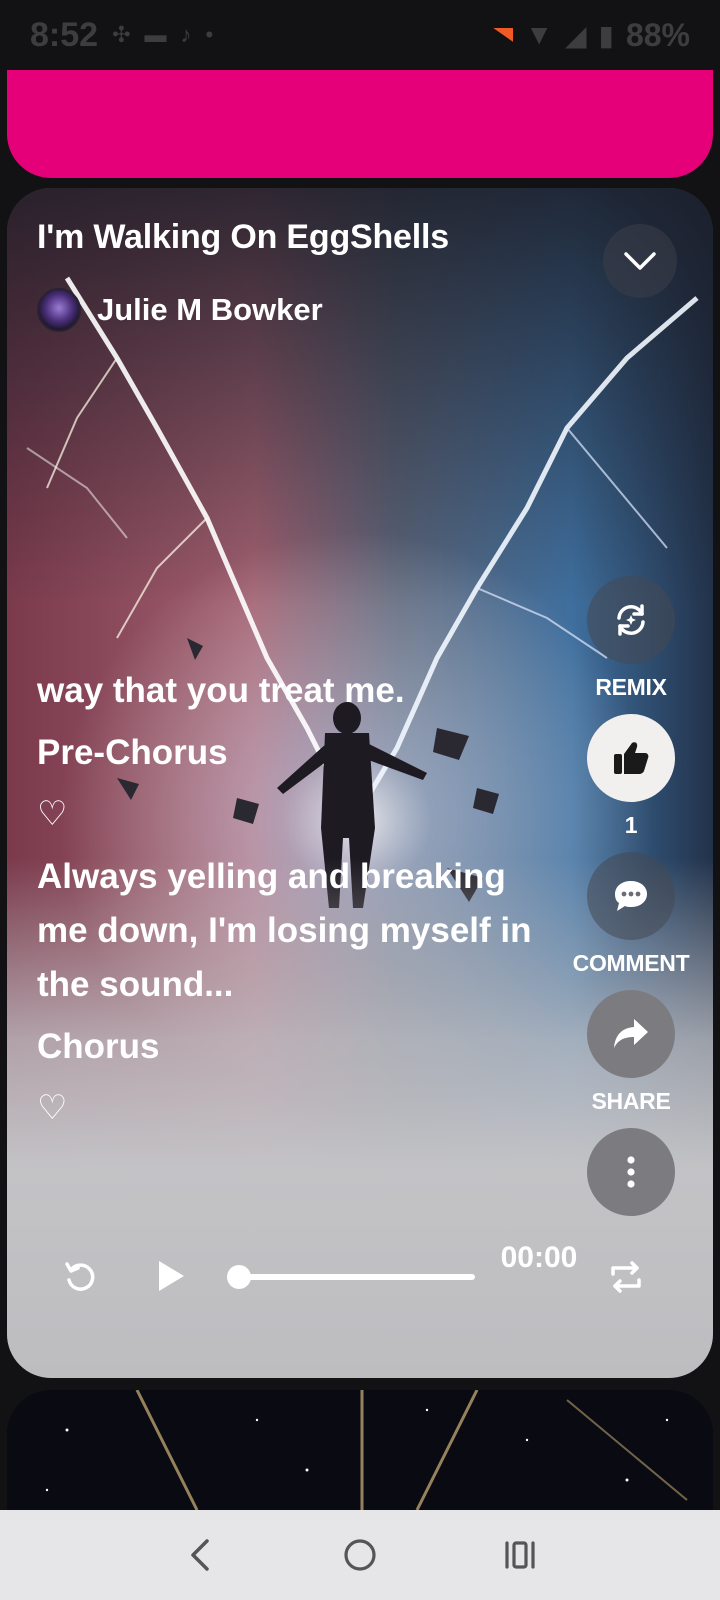 The height and width of the screenshot is (1600, 720). I want to click on chevron-down-icon, so click(640, 261).